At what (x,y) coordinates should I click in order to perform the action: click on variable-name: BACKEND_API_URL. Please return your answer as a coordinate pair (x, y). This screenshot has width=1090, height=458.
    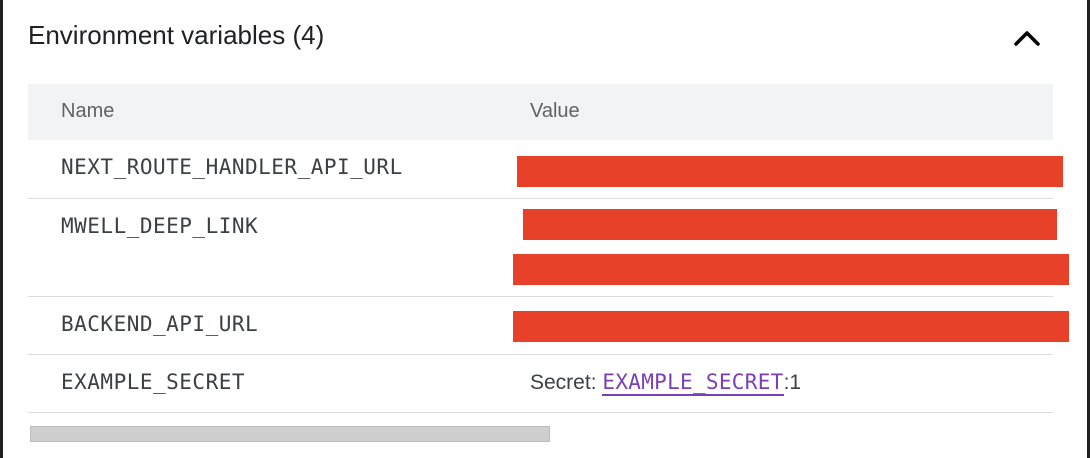
    Looking at the image, I should click on (160, 324).